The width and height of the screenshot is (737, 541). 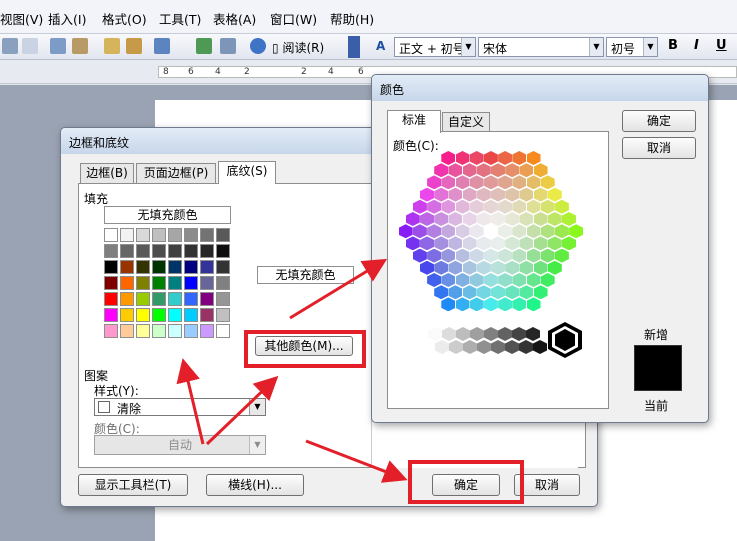 What do you see at coordinates (414, 121) in the screenshot?
I see `tab-standard: 标准` at bounding box center [414, 121].